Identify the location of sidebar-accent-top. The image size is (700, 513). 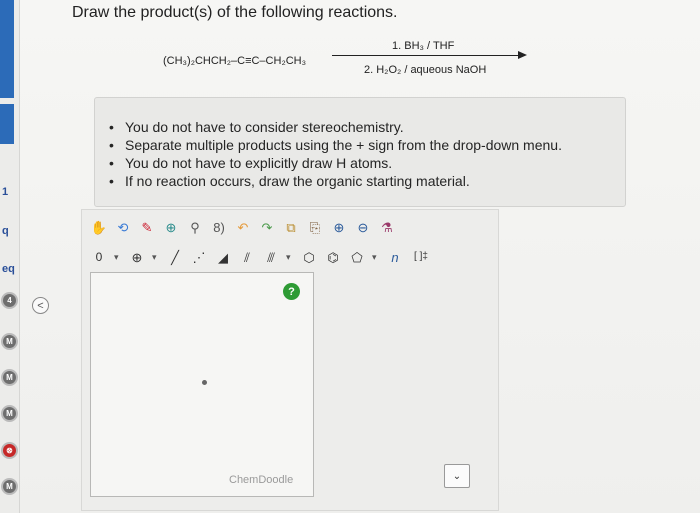
(7, 49).